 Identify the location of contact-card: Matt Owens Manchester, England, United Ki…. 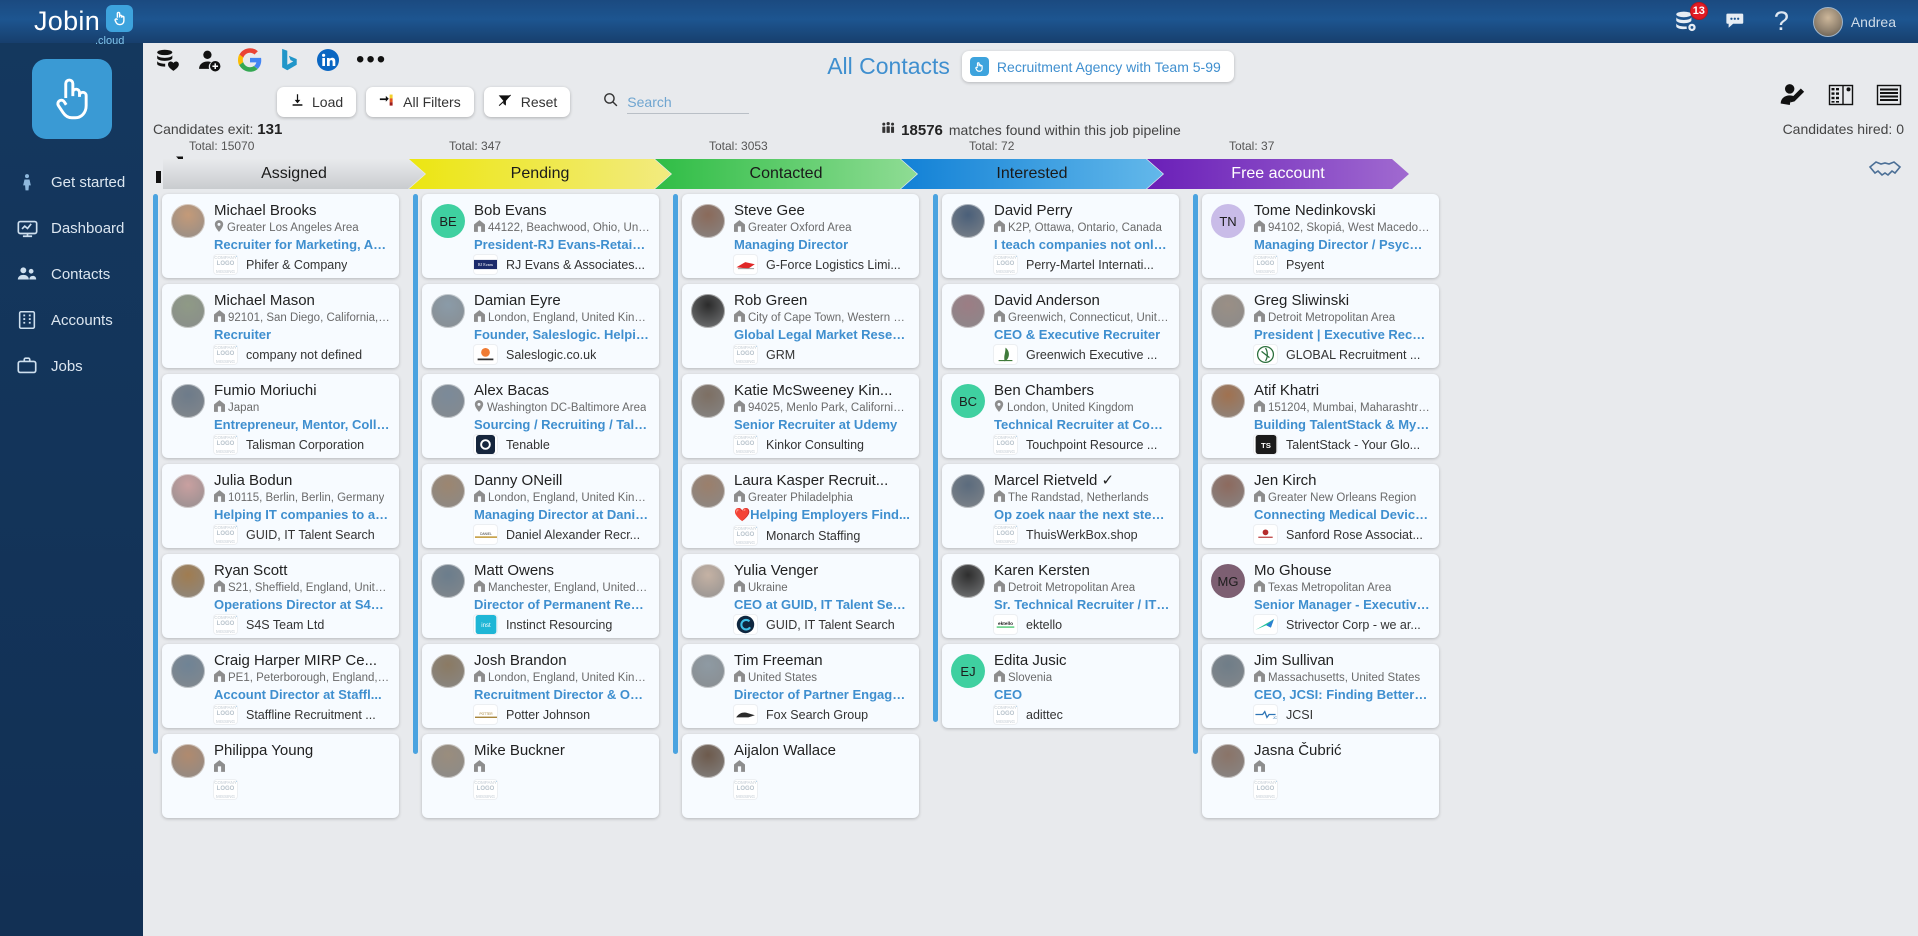
(540, 596).